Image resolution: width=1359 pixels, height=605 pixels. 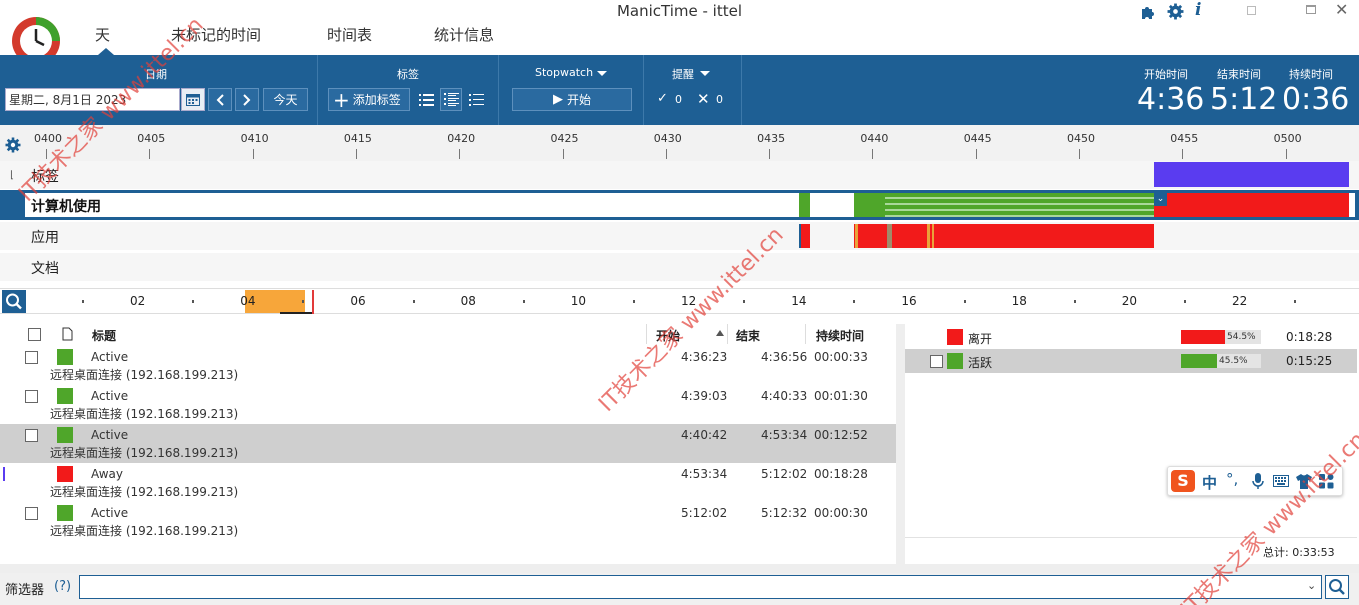 What do you see at coordinates (679, 267) in the screenshot?
I see `documents-track: 文档` at bounding box center [679, 267].